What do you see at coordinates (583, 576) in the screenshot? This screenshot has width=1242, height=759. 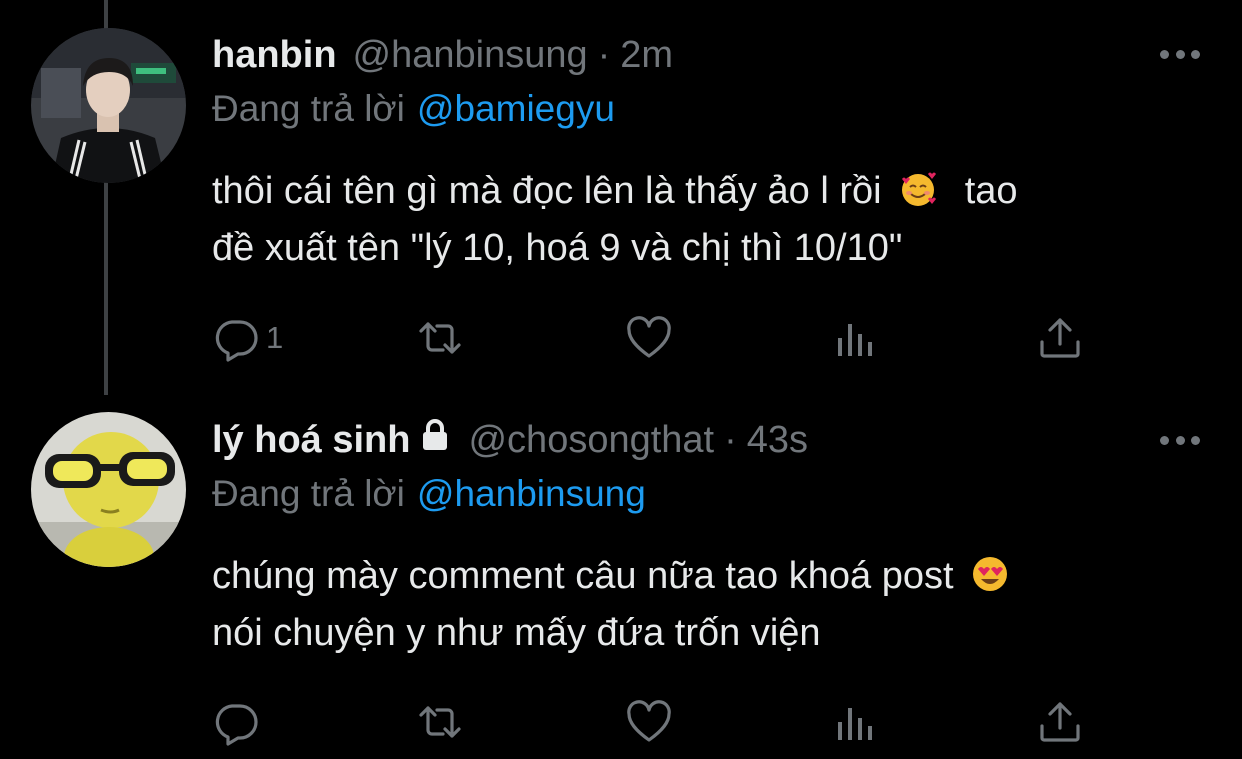 I see `text-line: chúng mày comment câu nữa tao khoá post` at bounding box center [583, 576].